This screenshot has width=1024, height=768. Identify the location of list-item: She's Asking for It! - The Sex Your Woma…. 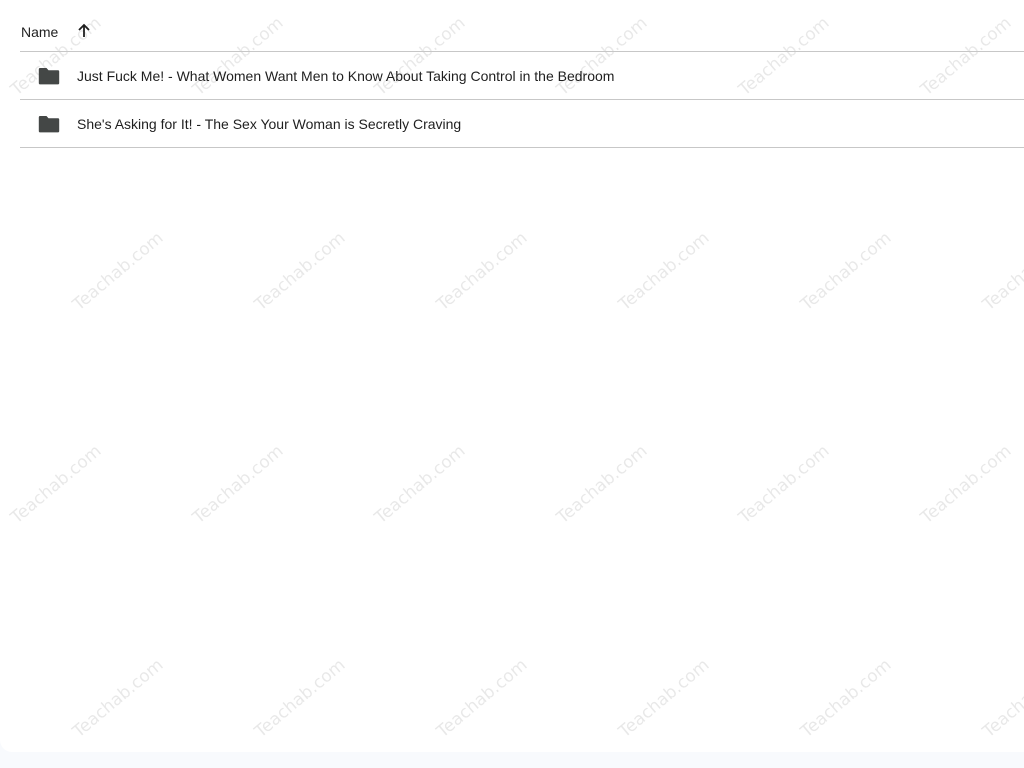
(522, 124).